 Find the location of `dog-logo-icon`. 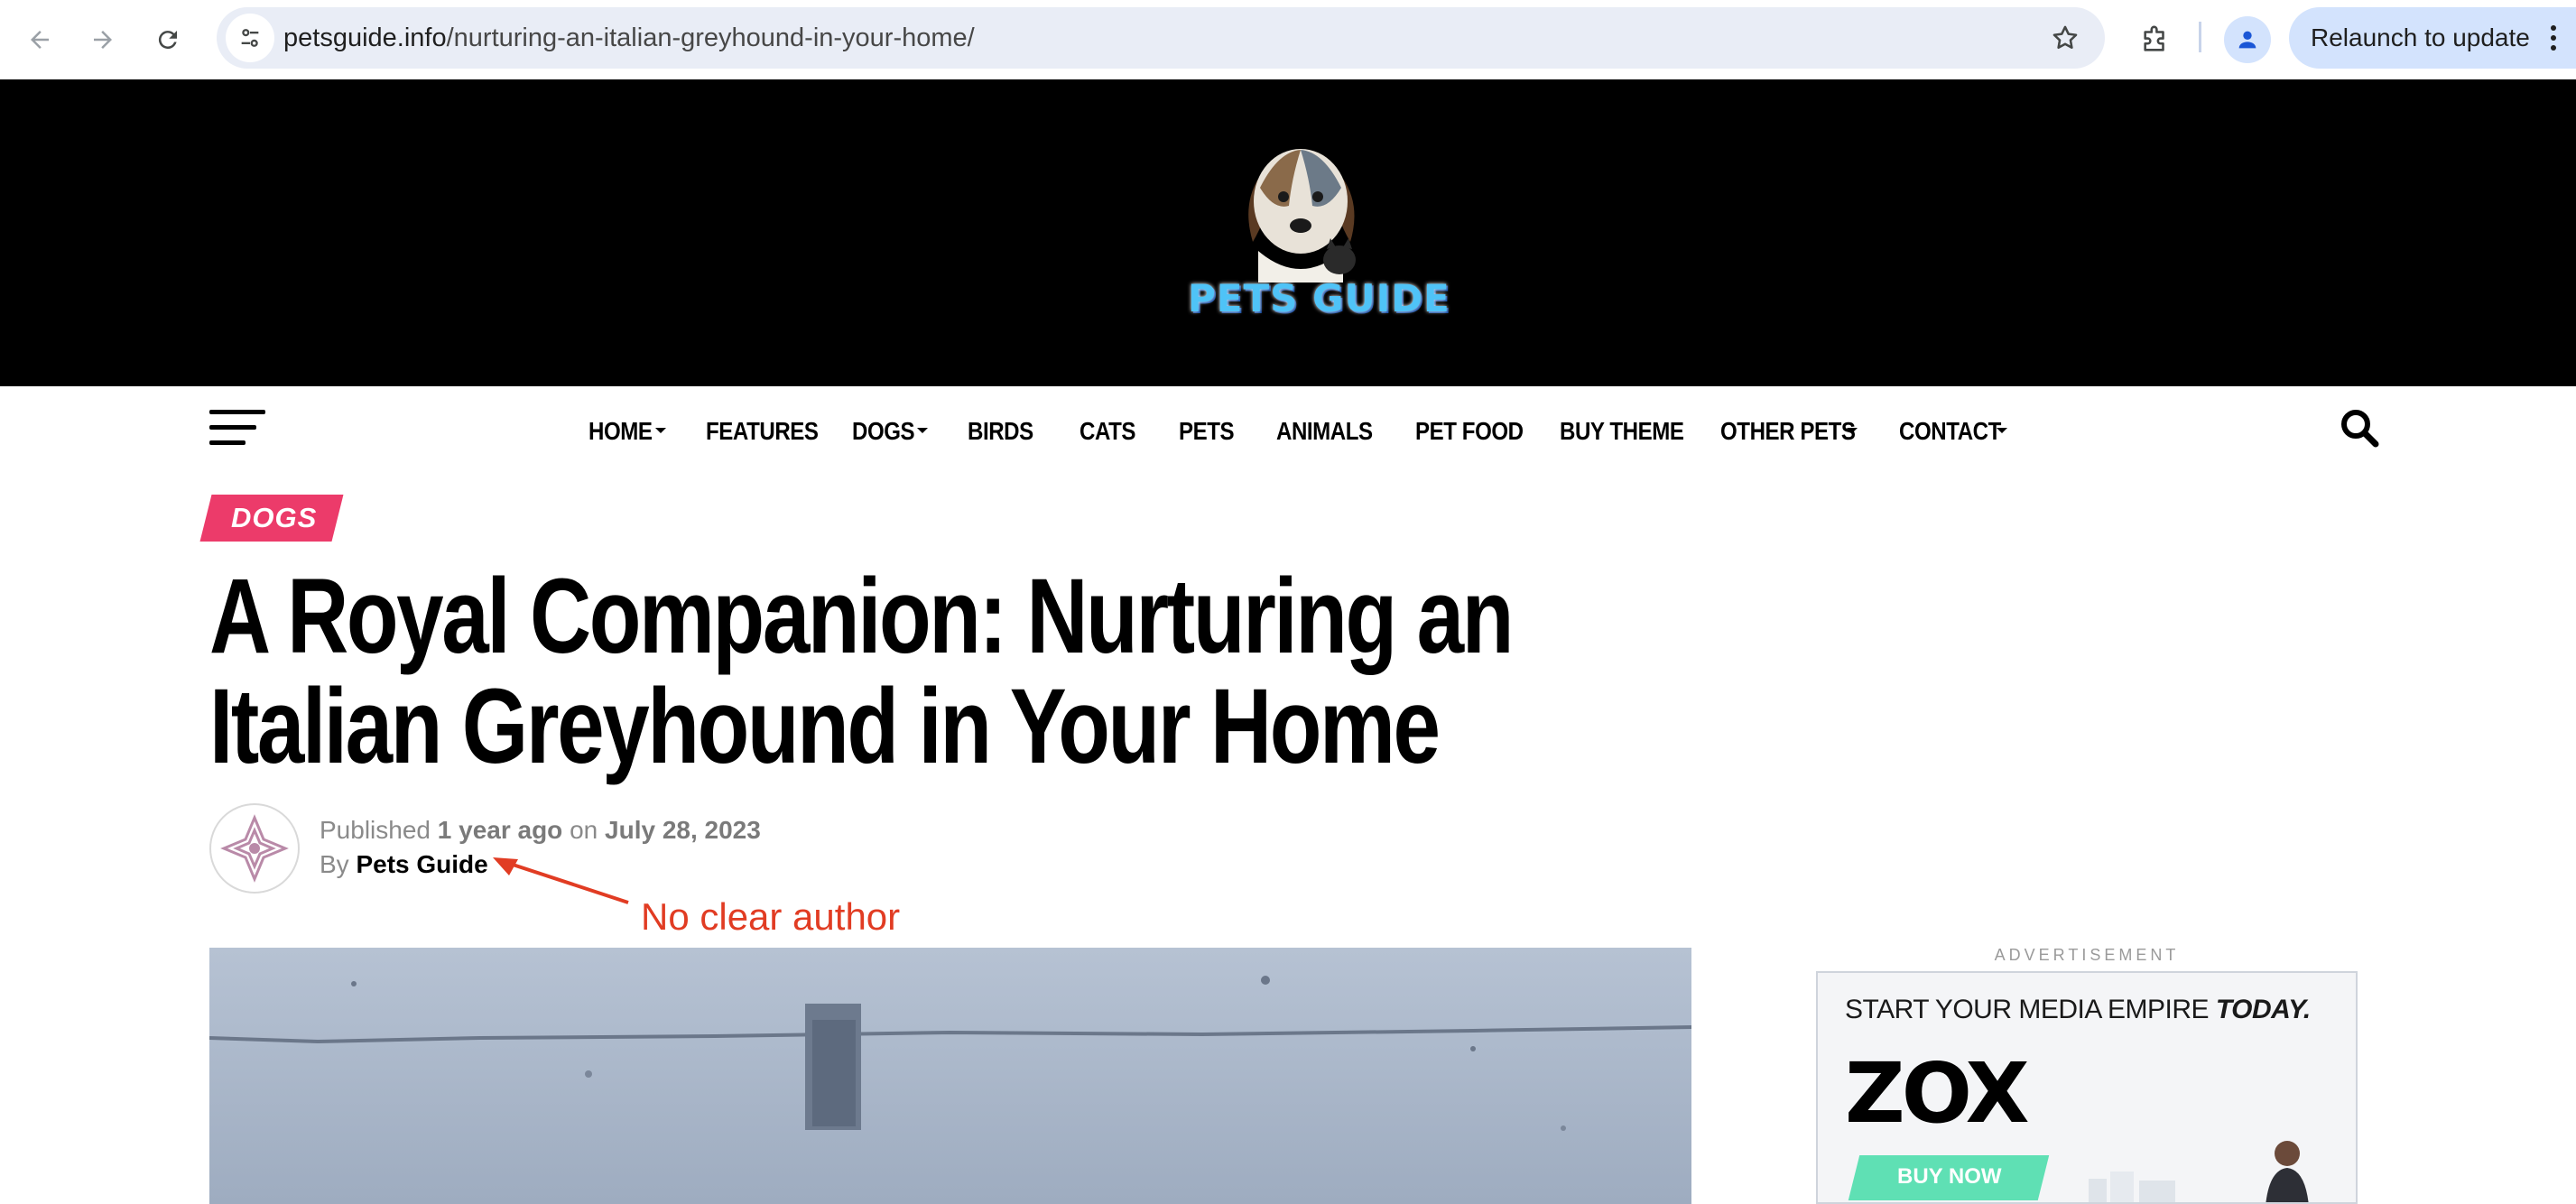

dog-logo-icon is located at coordinates (1302, 215).